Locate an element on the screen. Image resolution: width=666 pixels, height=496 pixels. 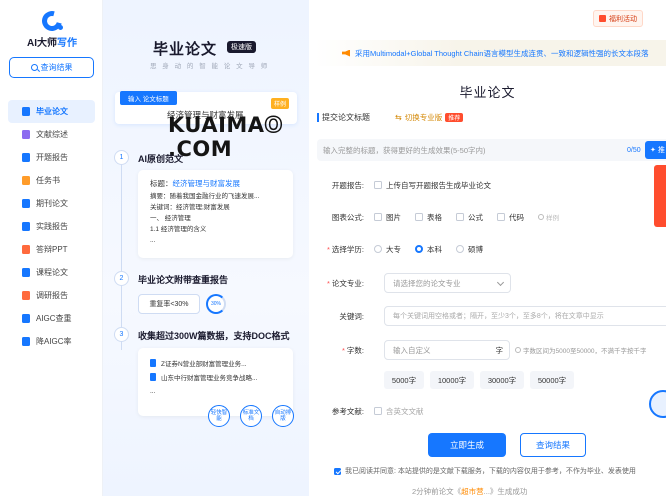
title-char-count: 0/50 is located at coordinates (634, 150).